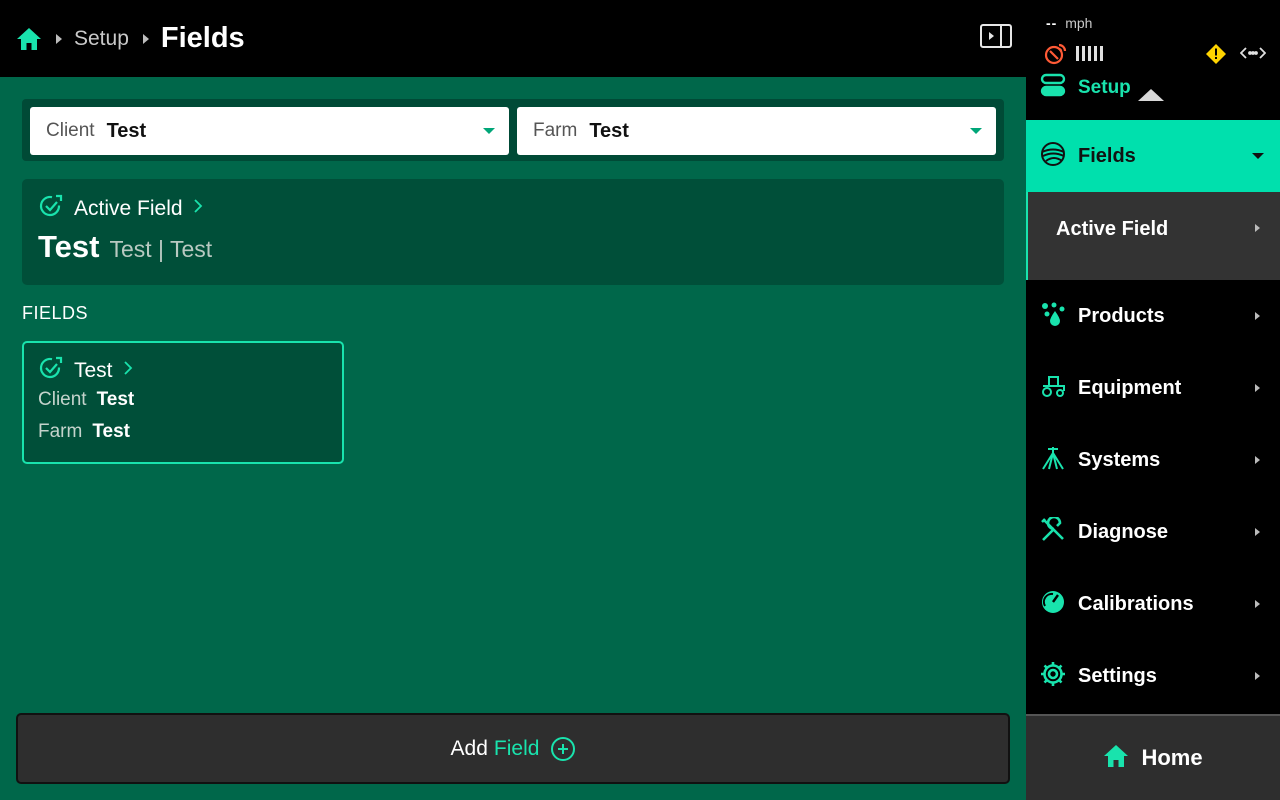 The width and height of the screenshot is (1280, 800). I want to click on sidebar-item-products: Products, so click(1153, 316).